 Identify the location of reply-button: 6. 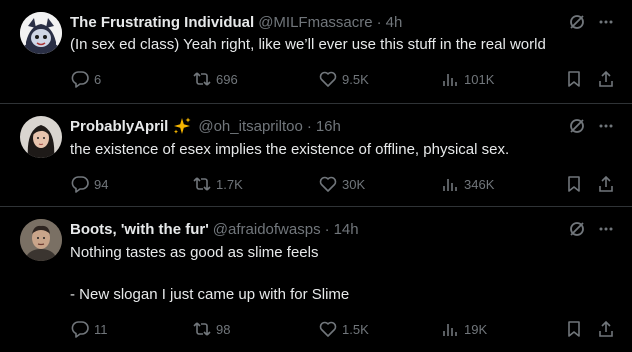
(85, 79).